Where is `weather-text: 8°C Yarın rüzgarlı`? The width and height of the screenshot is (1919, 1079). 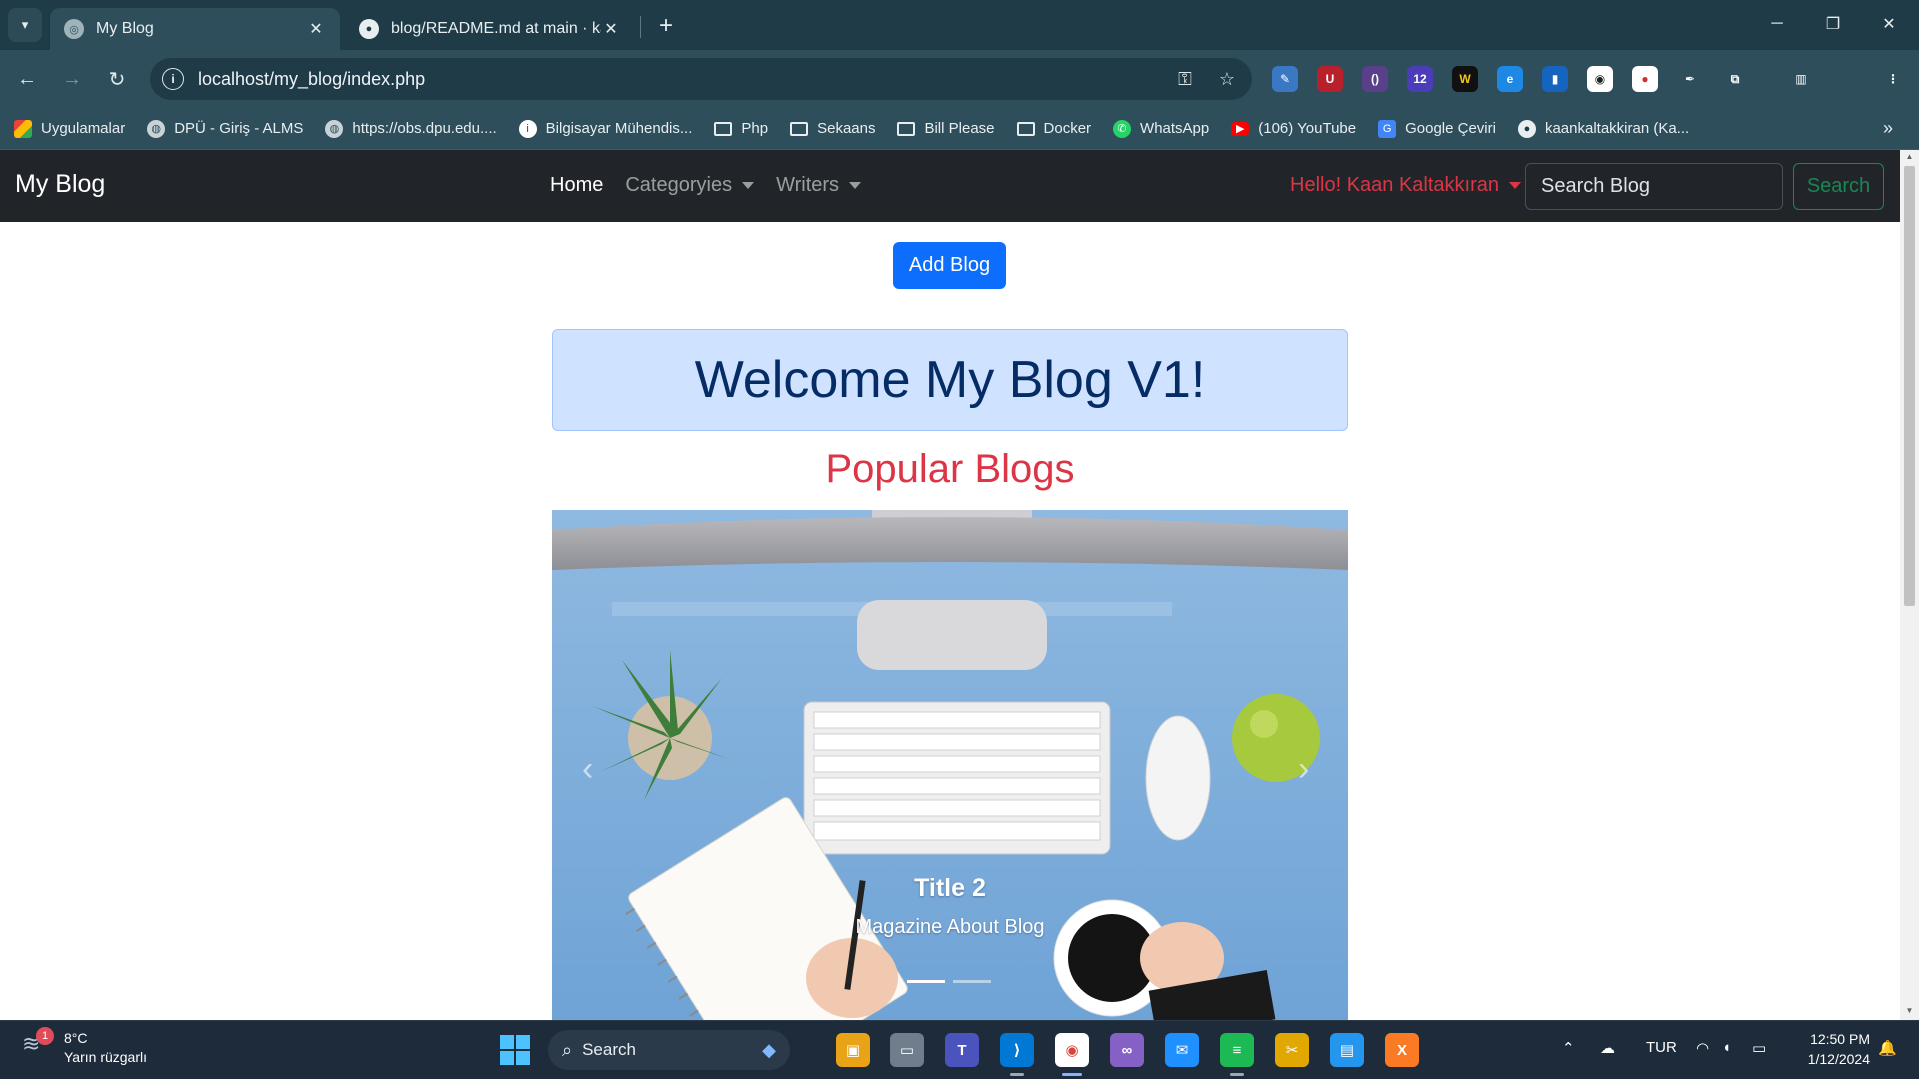 weather-text: 8°C Yarın rüzgarlı is located at coordinates (105, 1048).